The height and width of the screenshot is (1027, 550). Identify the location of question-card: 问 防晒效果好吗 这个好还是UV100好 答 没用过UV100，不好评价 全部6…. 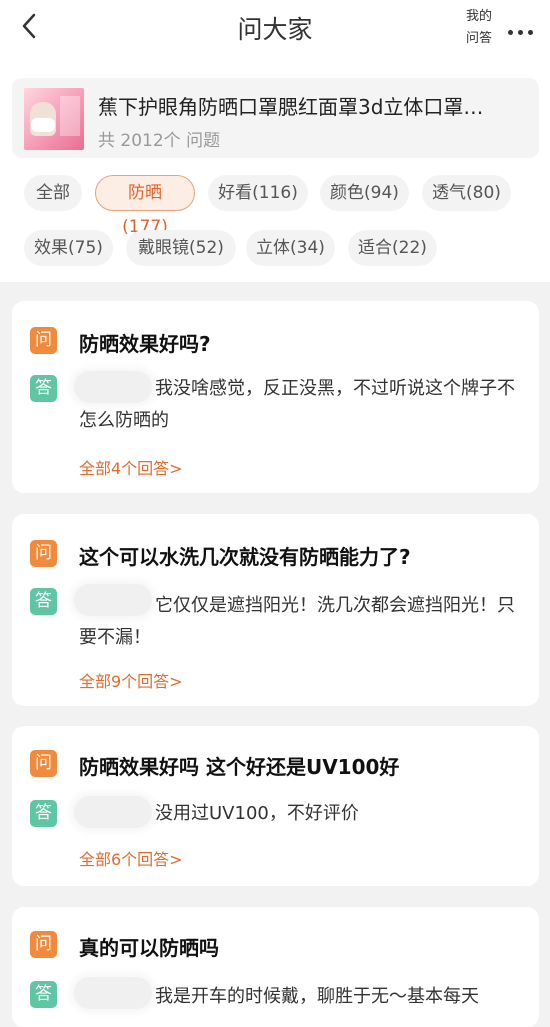
(275, 806).